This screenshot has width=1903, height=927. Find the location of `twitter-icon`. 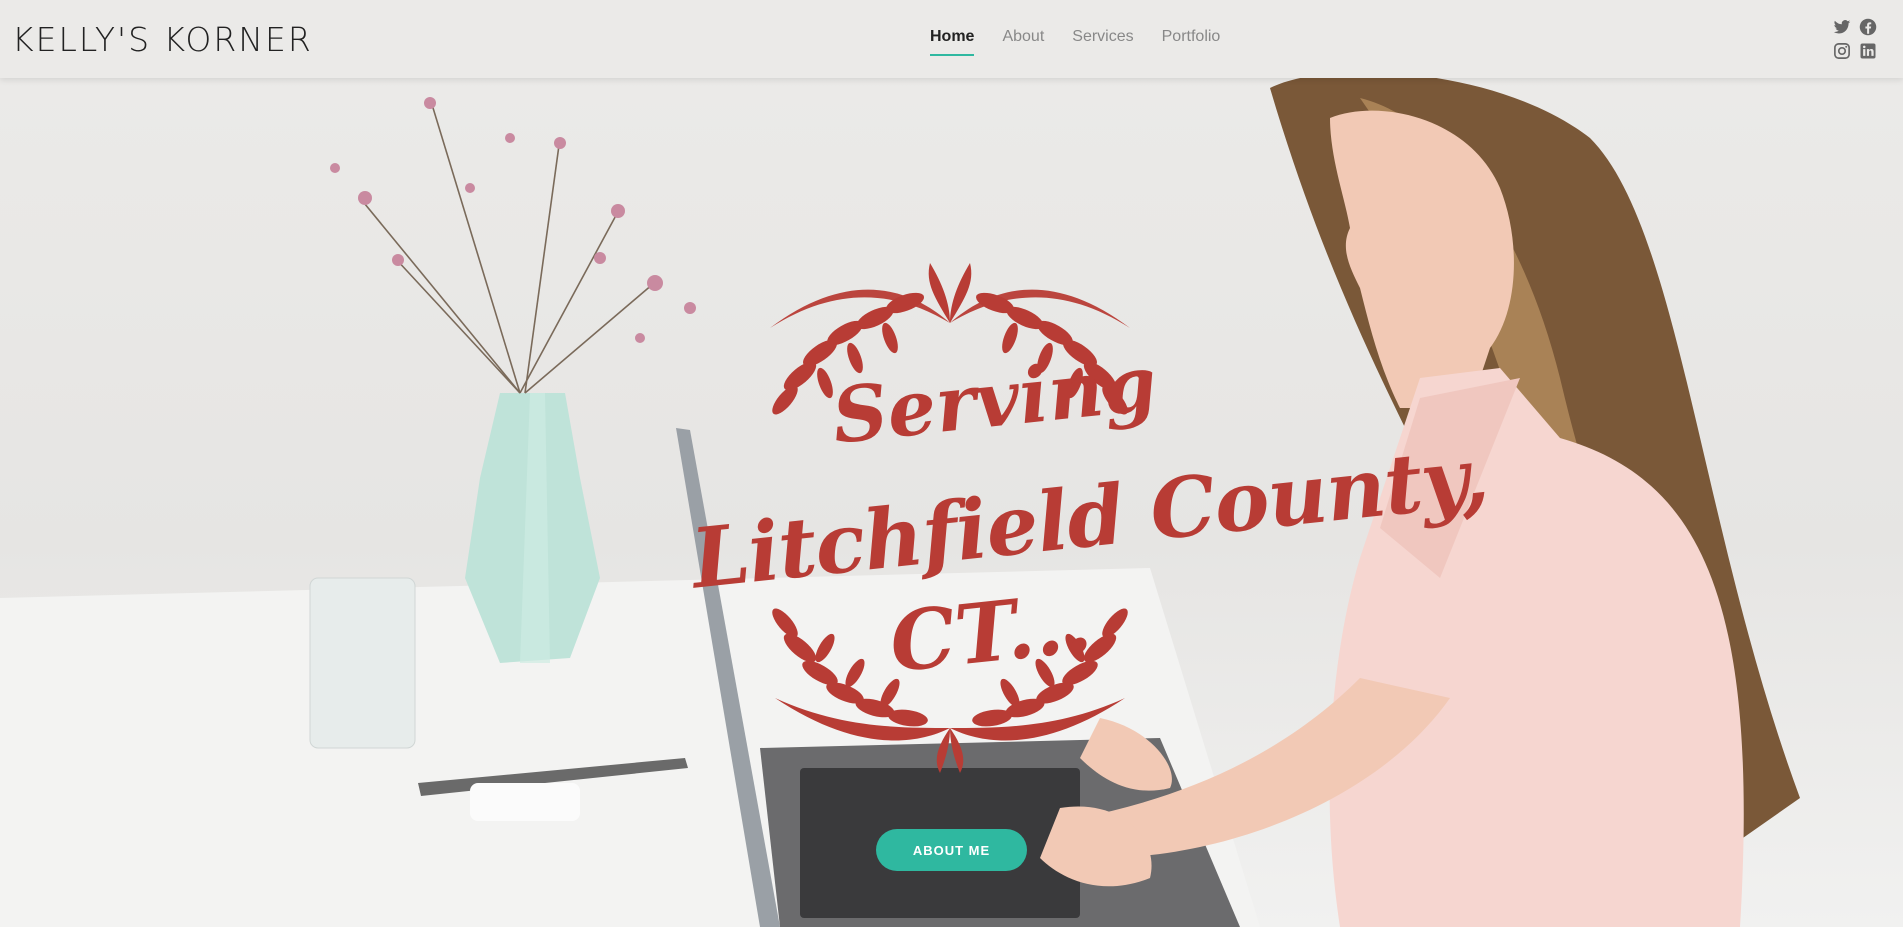

twitter-icon is located at coordinates (1842, 27).